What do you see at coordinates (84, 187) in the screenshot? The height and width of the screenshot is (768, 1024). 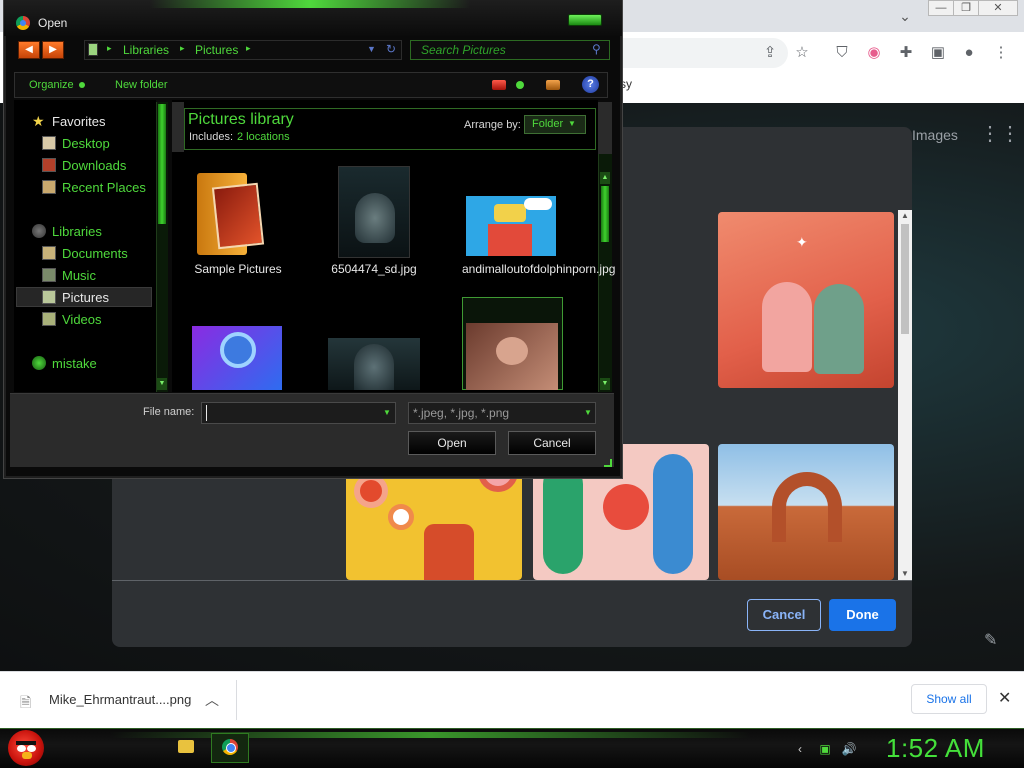 I see `nav-recent-places: Recent Places` at bounding box center [84, 187].